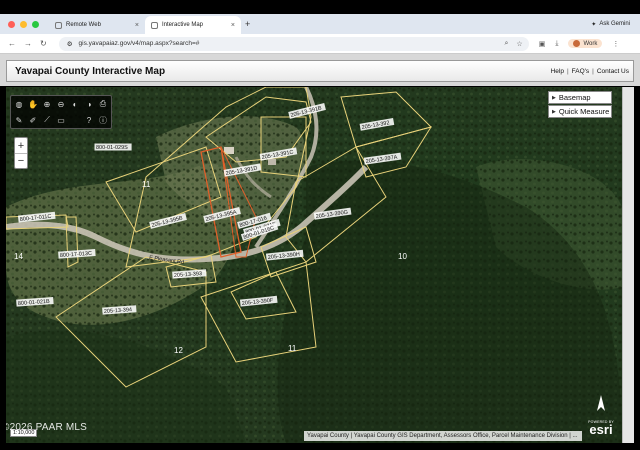 The width and height of the screenshot is (640, 450). What do you see at coordinates (594, 24) in the screenshot?
I see `sparkle-icon: ✦` at bounding box center [594, 24].